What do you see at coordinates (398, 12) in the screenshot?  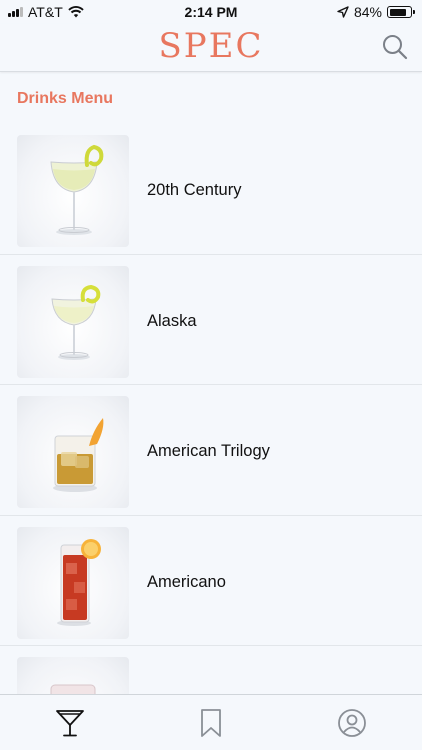 I see `battery-fill` at bounding box center [398, 12].